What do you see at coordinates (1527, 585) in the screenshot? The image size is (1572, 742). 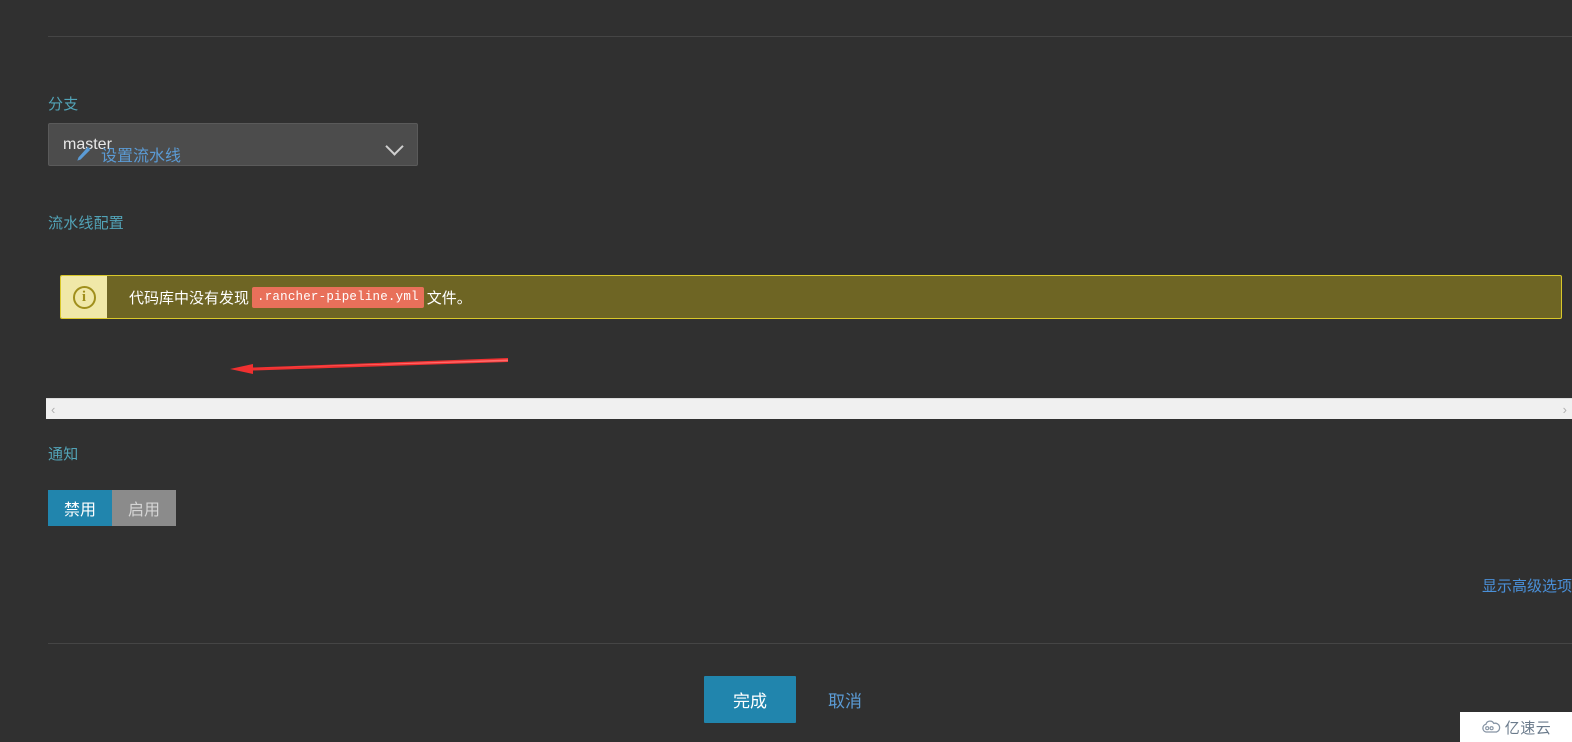 I see `show-advanced-options-link: 显示高级选项` at bounding box center [1527, 585].